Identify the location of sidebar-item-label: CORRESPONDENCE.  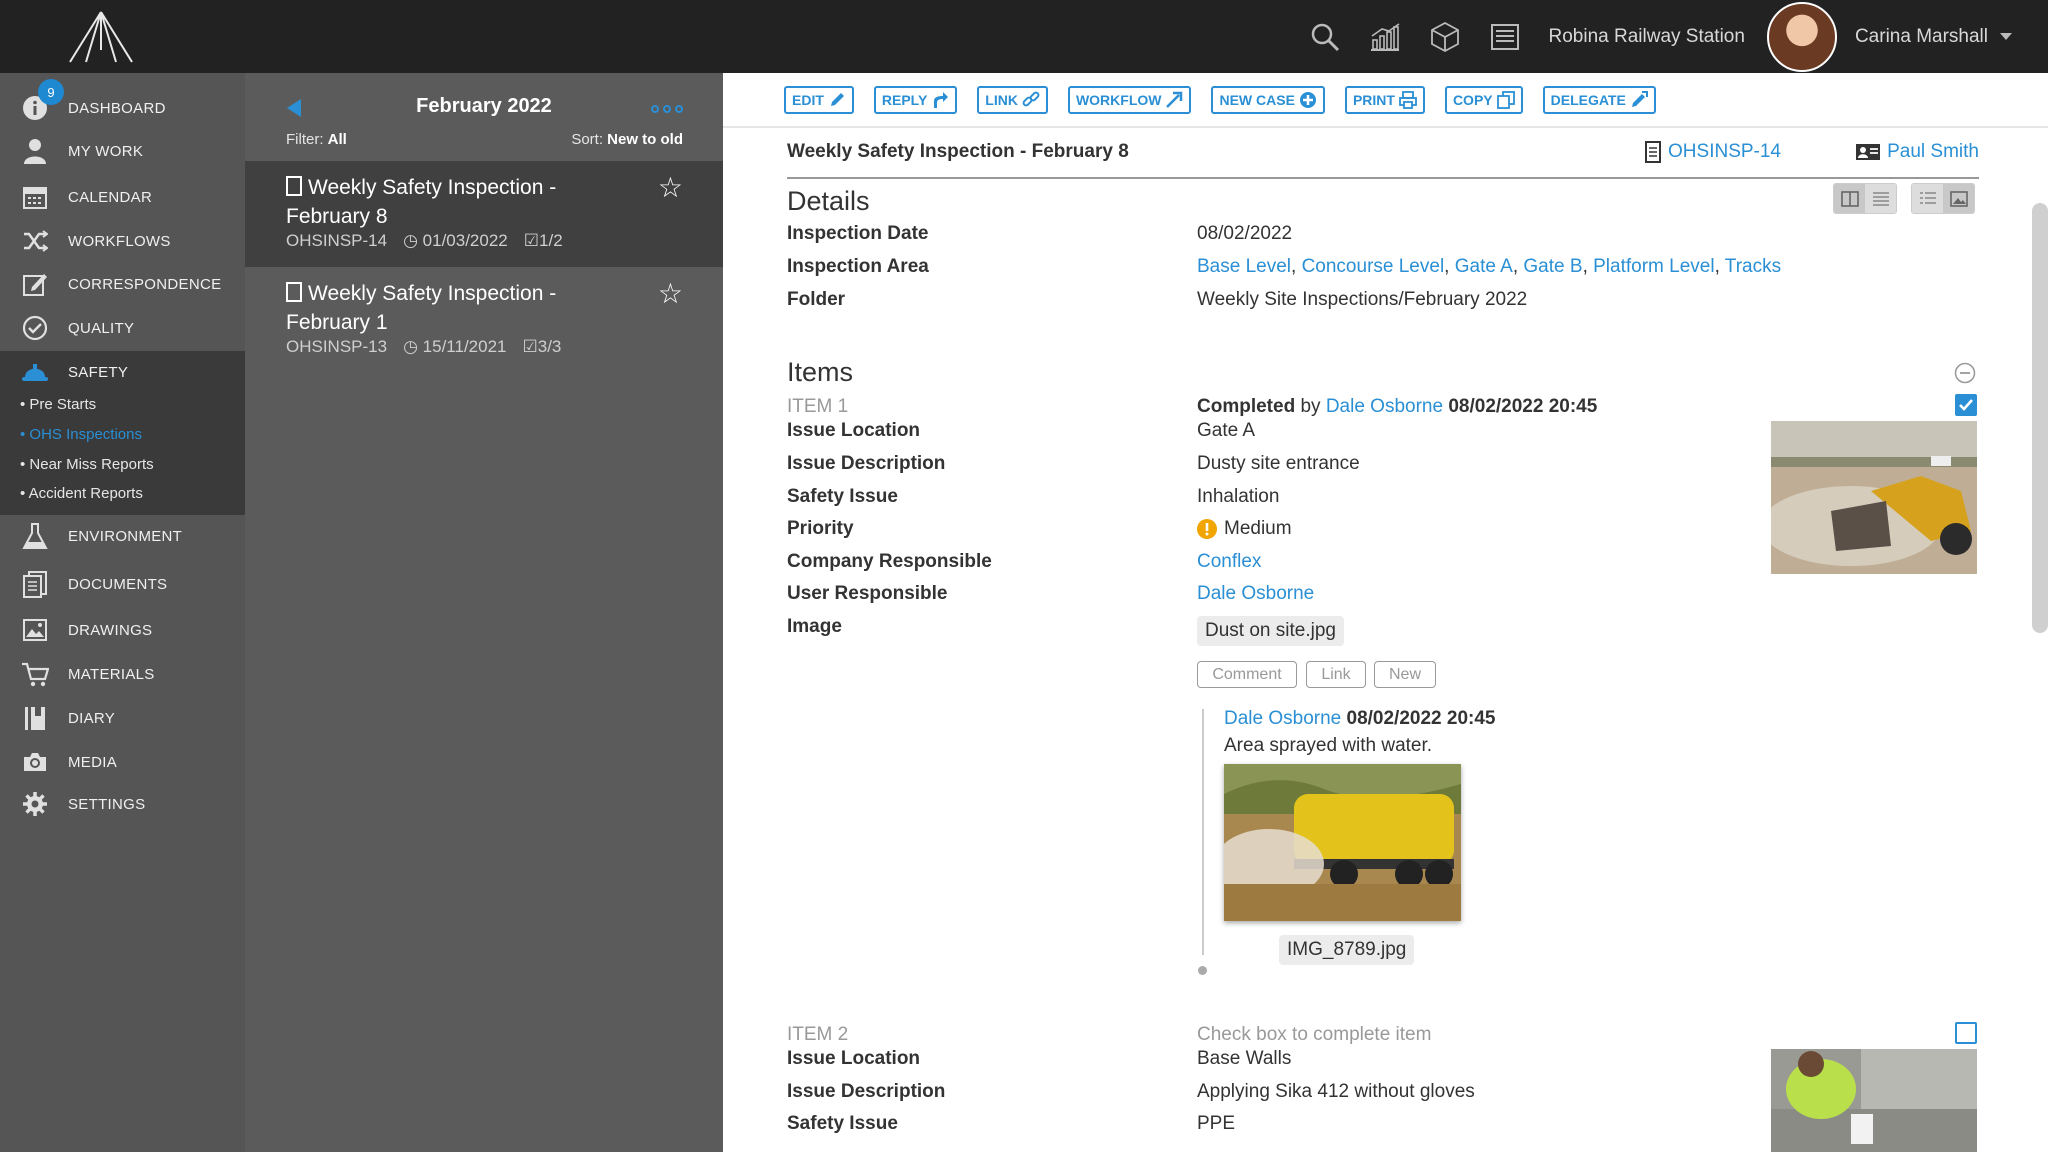
(145, 284).